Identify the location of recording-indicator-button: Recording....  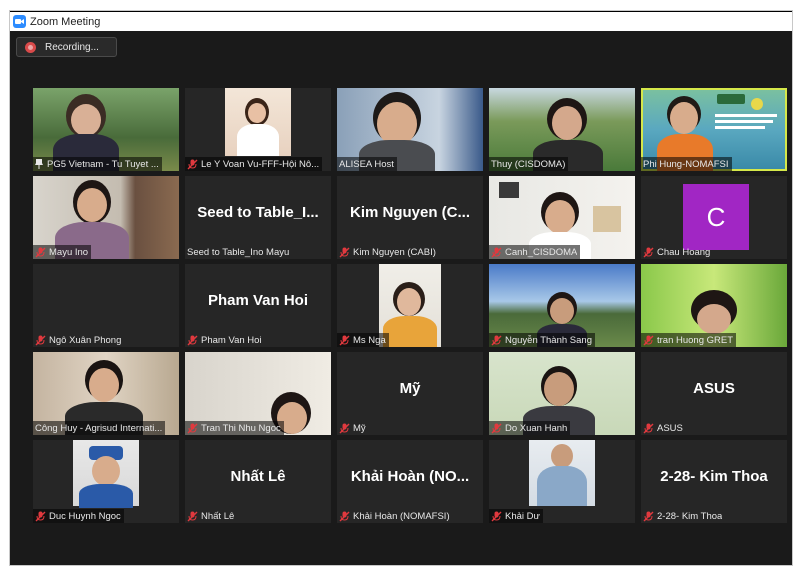
(66, 47).